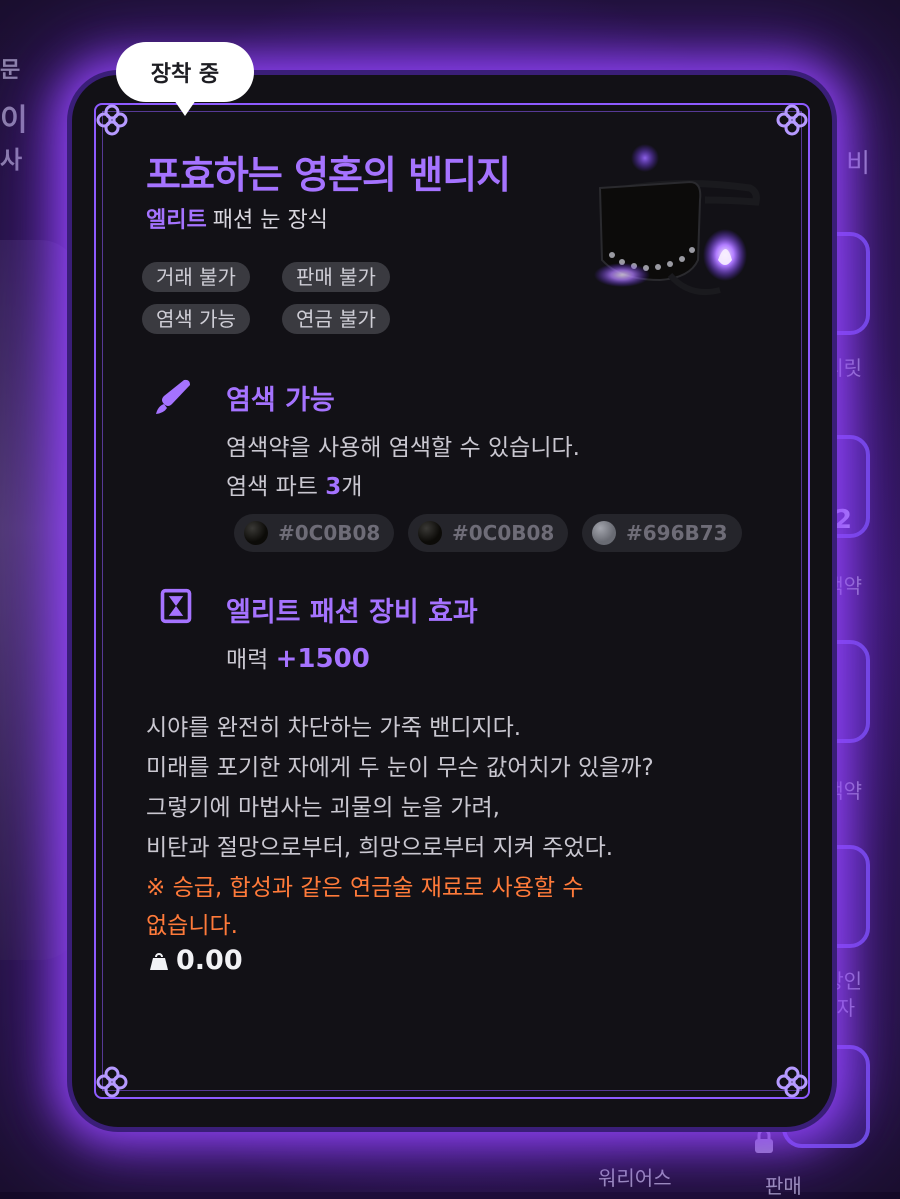  What do you see at coordinates (272, 487) in the screenshot?
I see `dye-parts-label: 염색 파트` at bounding box center [272, 487].